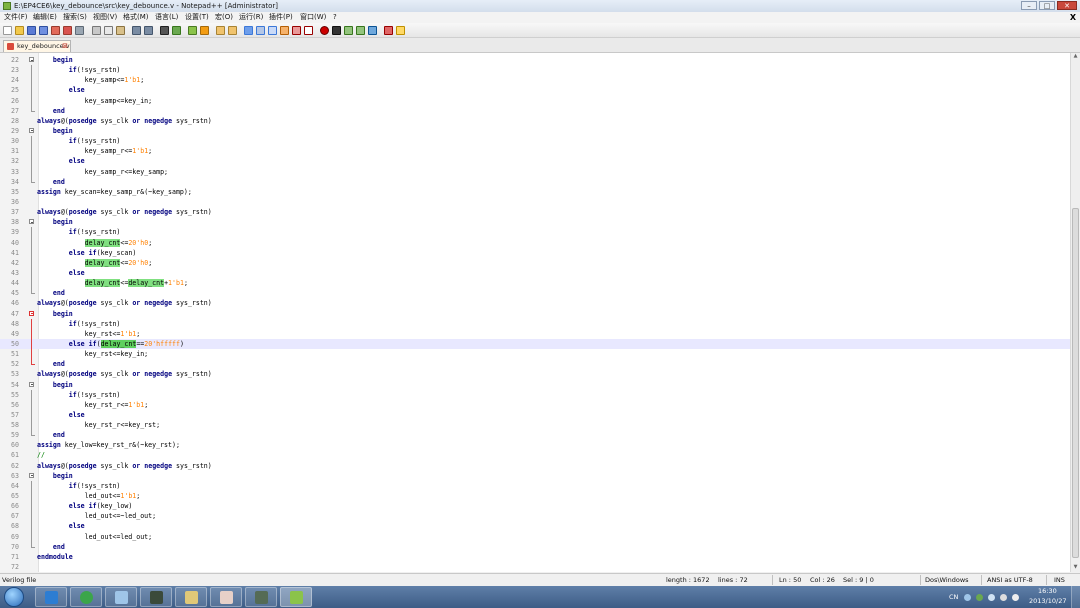 The height and width of the screenshot is (608, 1080). What do you see at coordinates (535, 323) in the screenshot?
I see `code-line: 48 if(!sys_rstn)` at bounding box center [535, 323].